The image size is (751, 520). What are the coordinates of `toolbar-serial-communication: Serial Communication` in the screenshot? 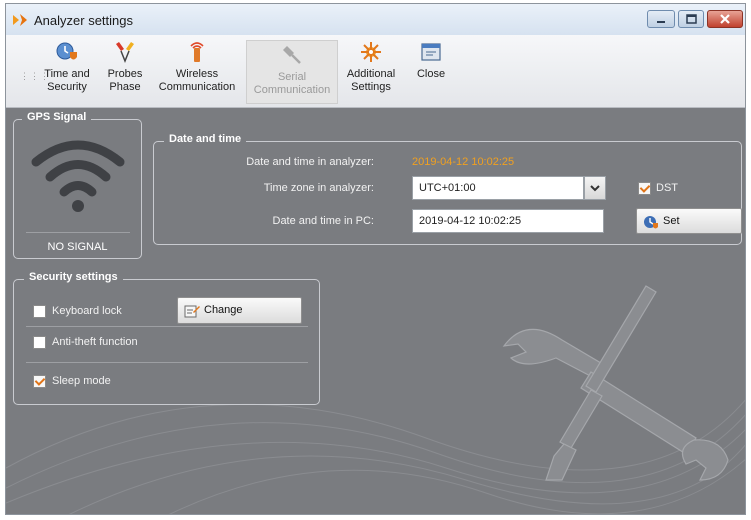 It's located at (292, 72).